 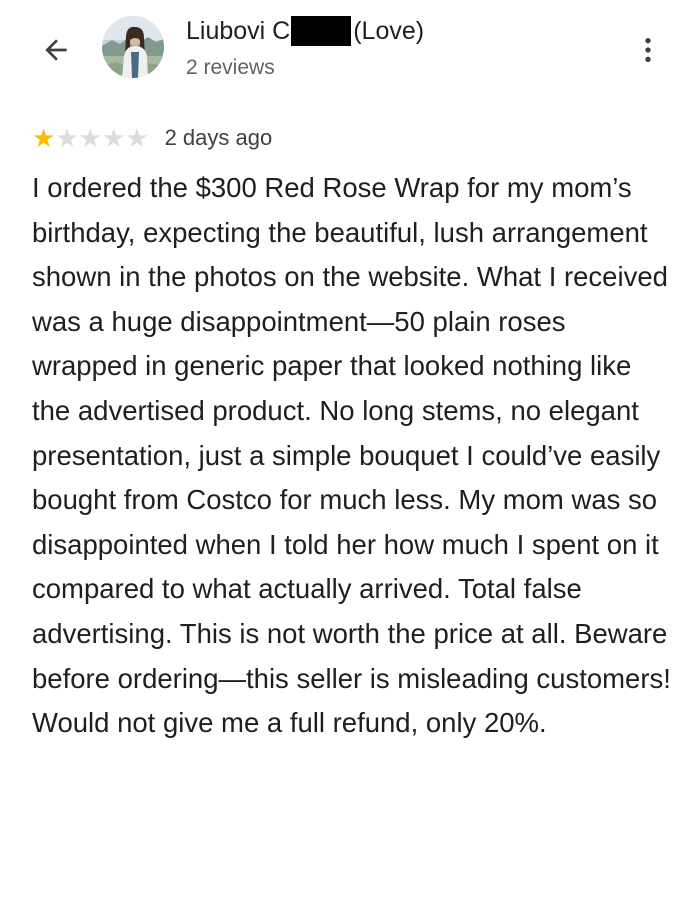 What do you see at coordinates (350, 55) in the screenshot?
I see `reviewer-header: Liubovi C (Love) 2 reviews` at bounding box center [350, 55].